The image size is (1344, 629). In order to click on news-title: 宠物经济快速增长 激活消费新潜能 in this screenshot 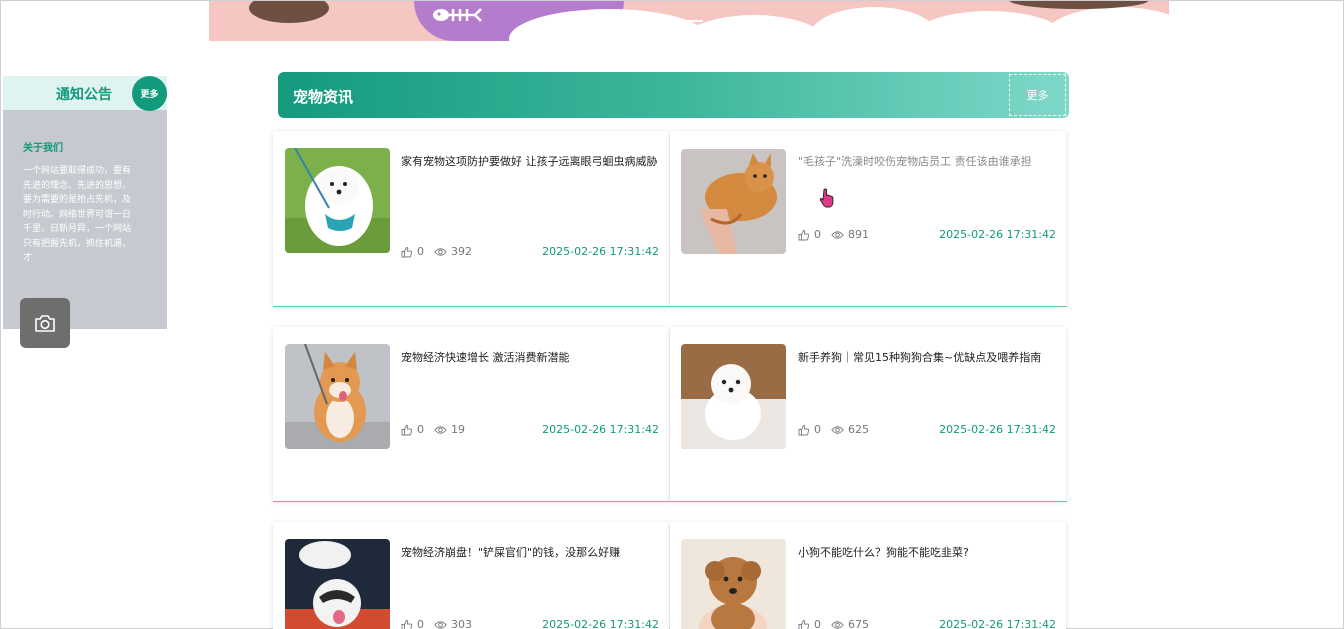, I will do `click(530, 357)`.